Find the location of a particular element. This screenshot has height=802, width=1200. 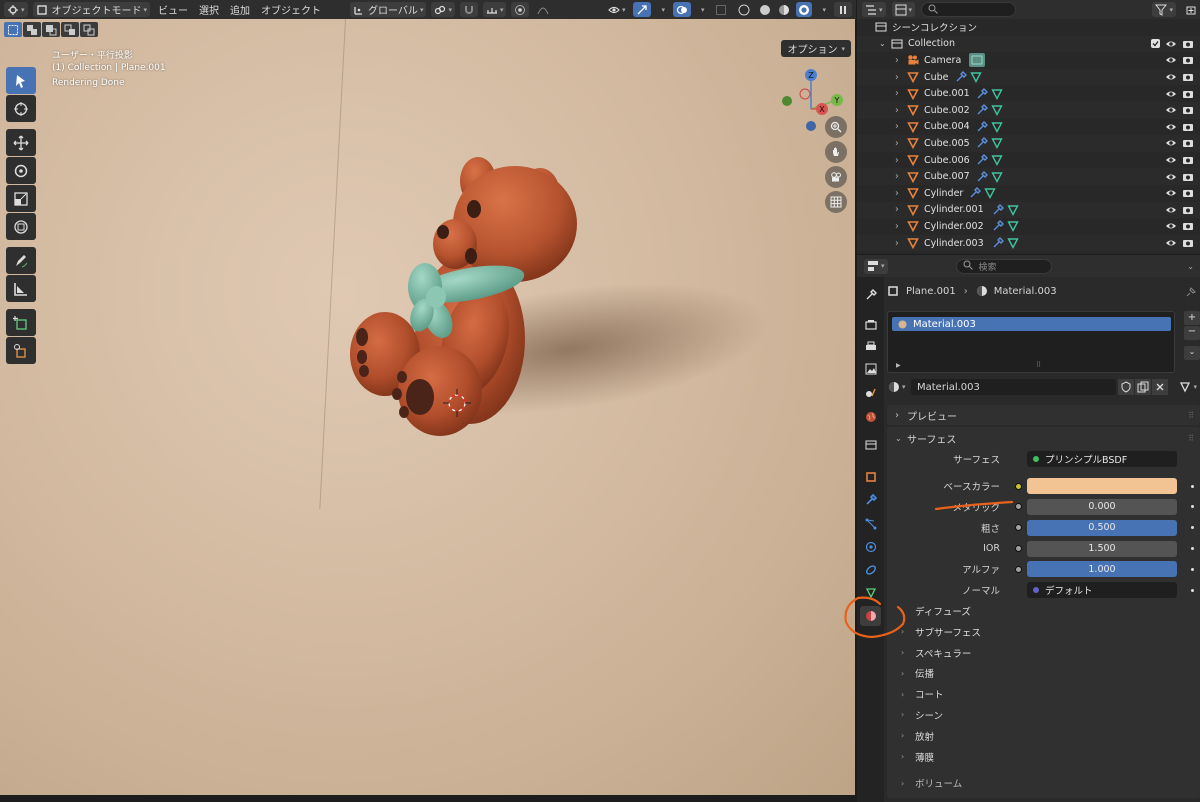

tab-collection is located at coordinates (870, 445).